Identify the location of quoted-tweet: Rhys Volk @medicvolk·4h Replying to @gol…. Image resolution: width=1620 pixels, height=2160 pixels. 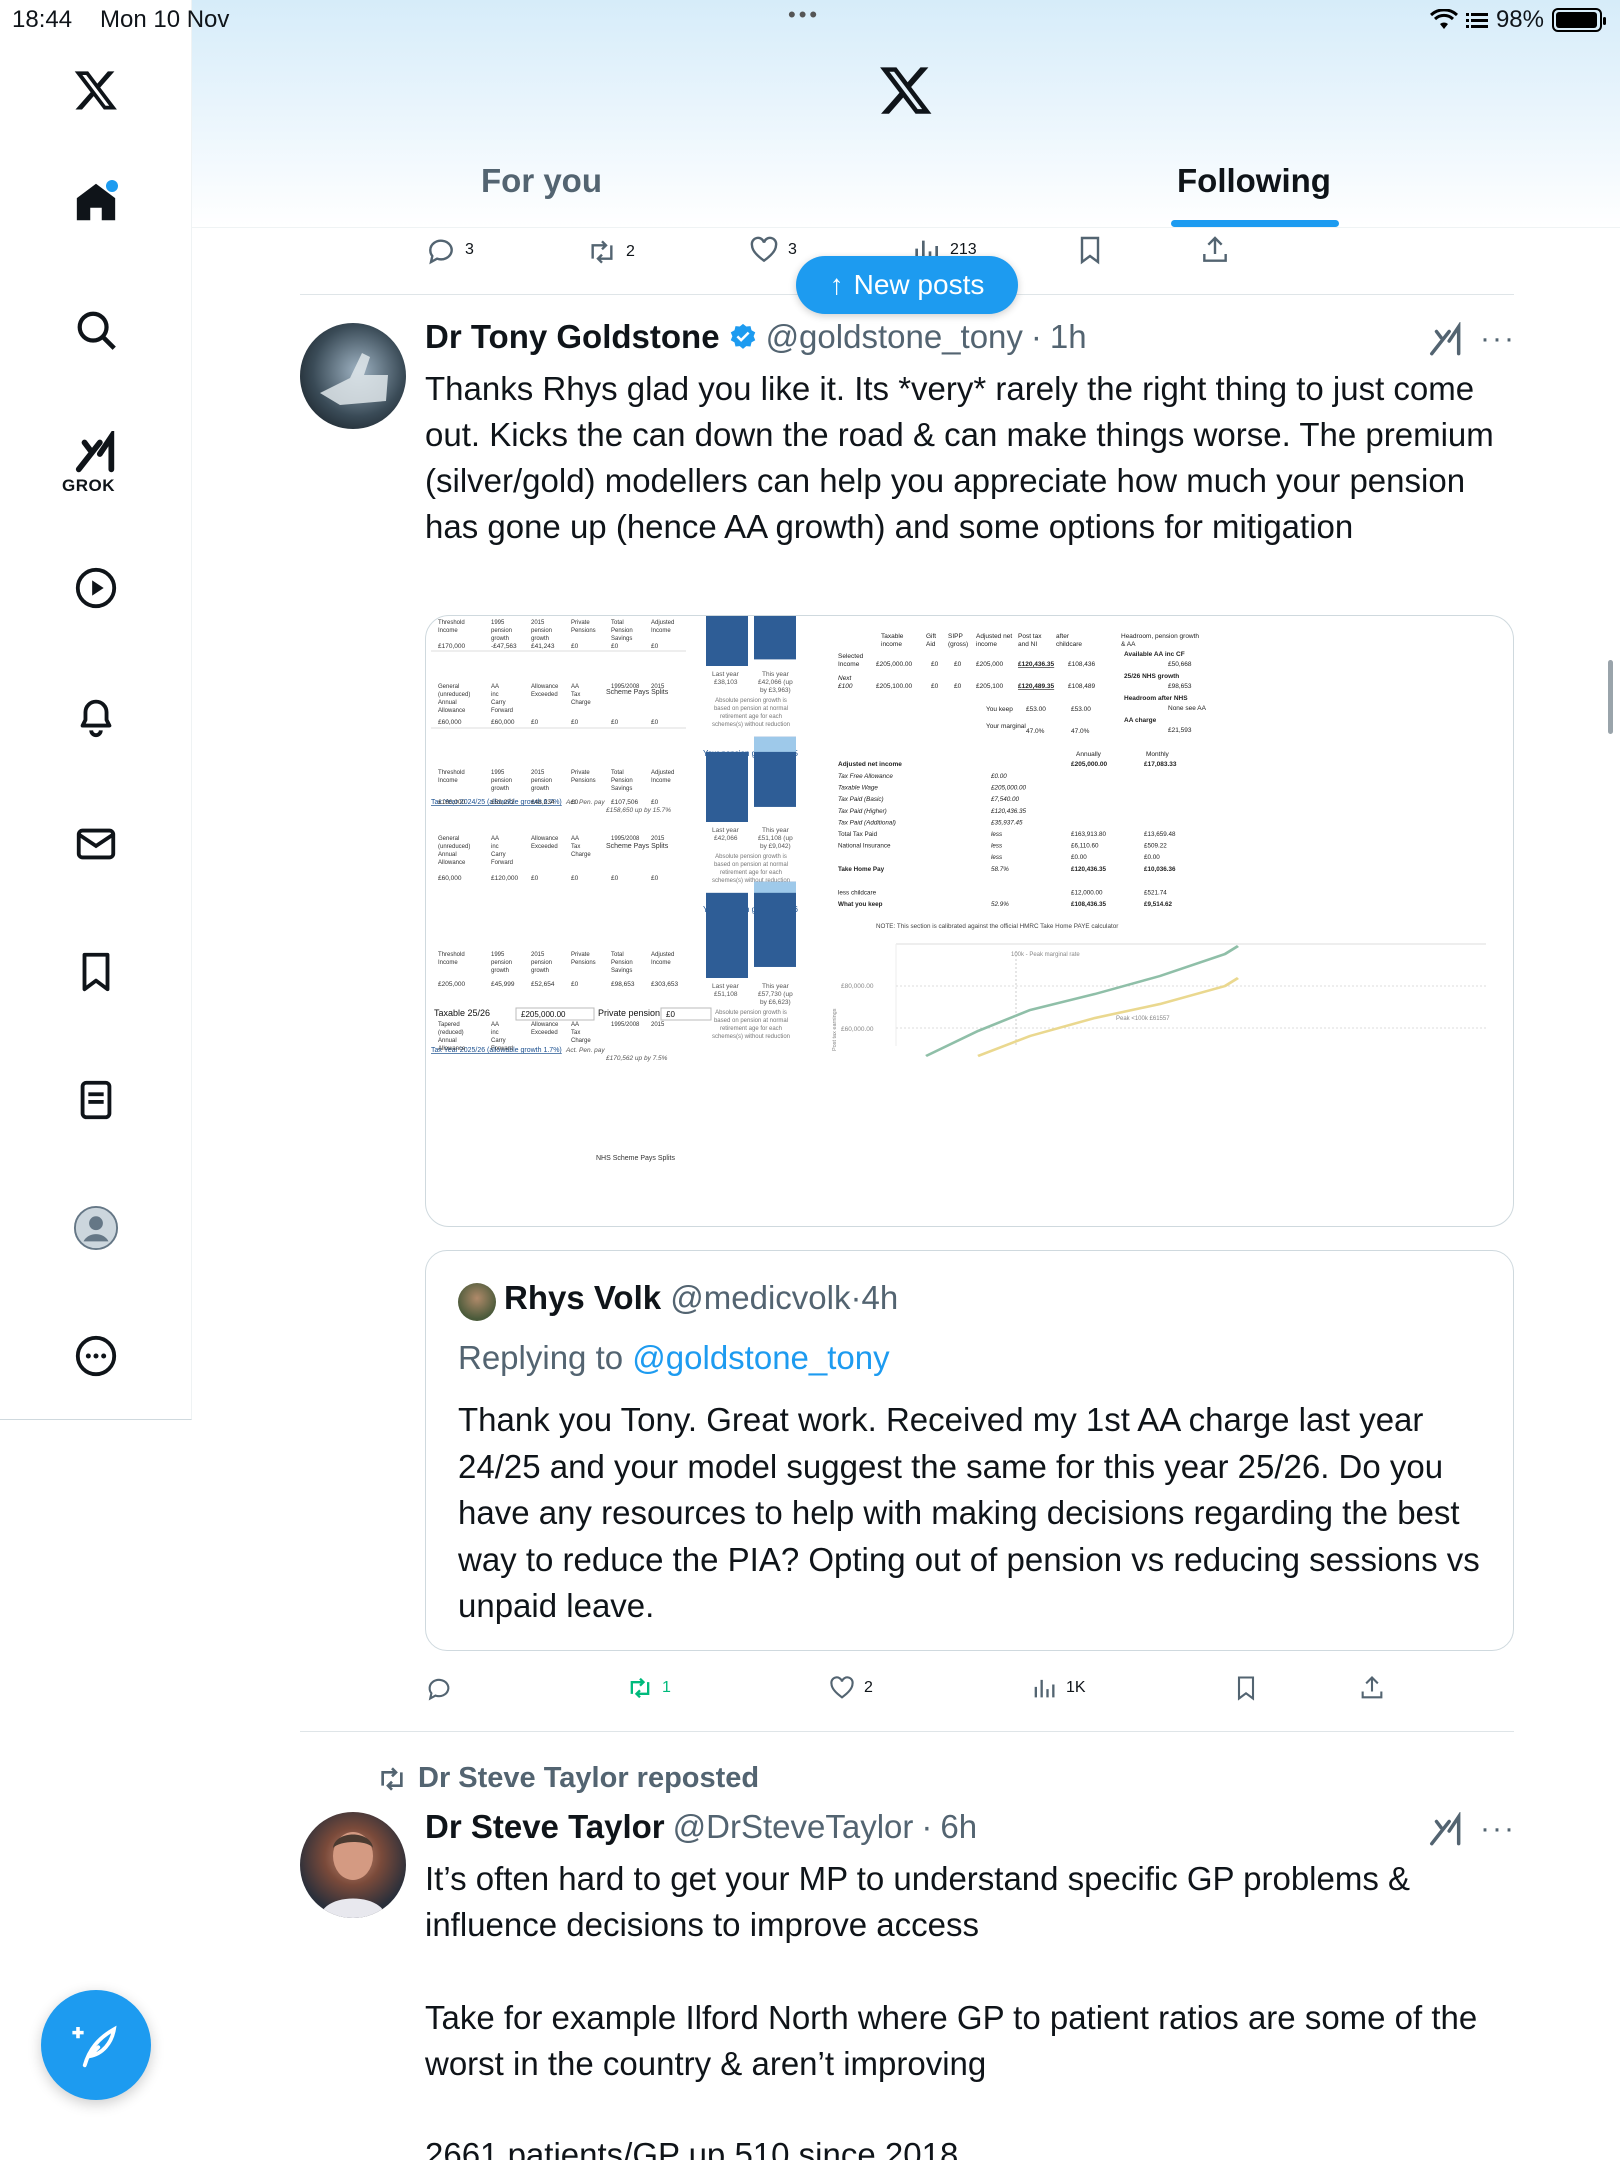
(969, 1450).